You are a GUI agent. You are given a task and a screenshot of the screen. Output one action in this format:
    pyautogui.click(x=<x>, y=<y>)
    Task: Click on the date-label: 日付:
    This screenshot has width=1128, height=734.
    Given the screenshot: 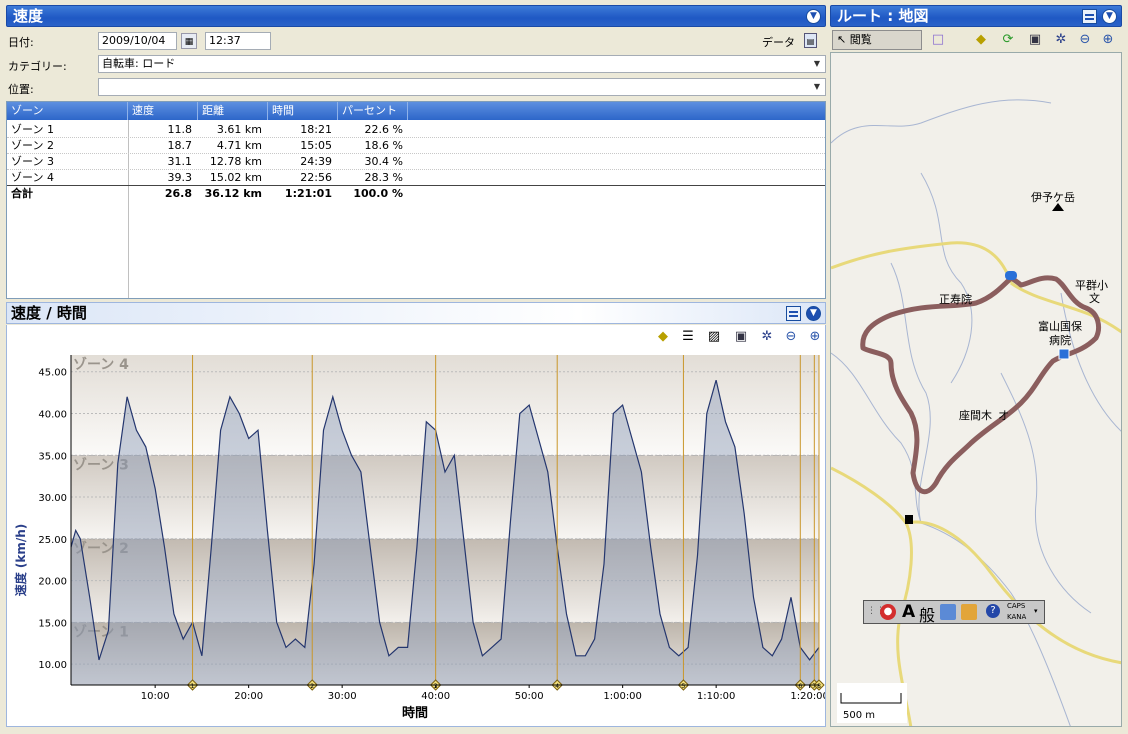 What is the action you would take?
    pyautogui.click(x=21, y=42)
    